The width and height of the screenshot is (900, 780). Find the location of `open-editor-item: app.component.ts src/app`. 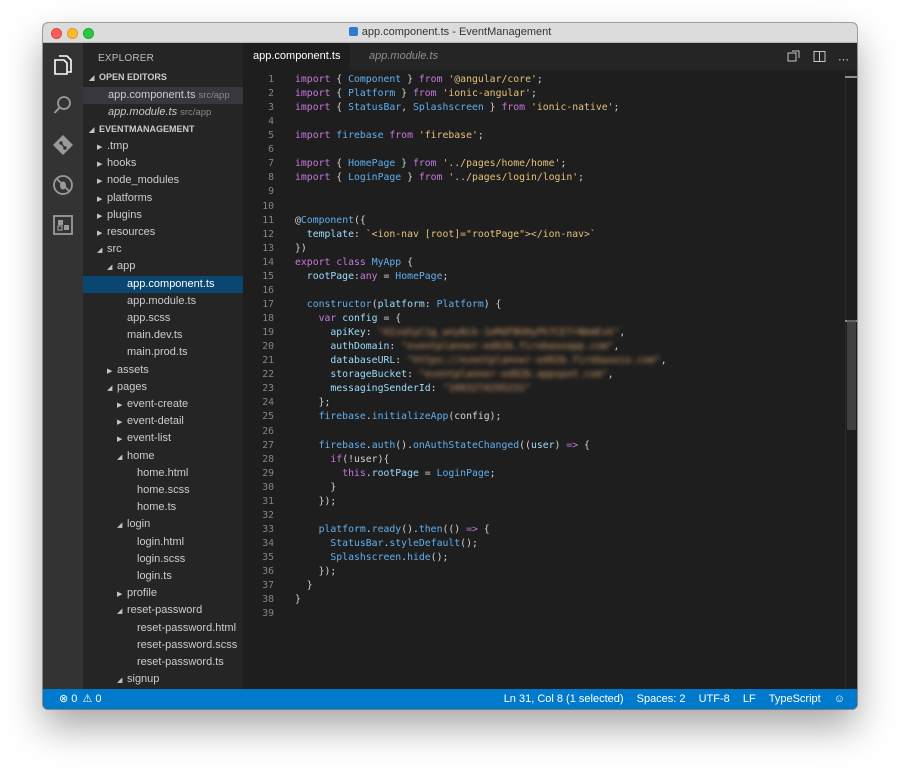

open-editor-item: app.component.ts src/app is located at coordinates (163, 95).